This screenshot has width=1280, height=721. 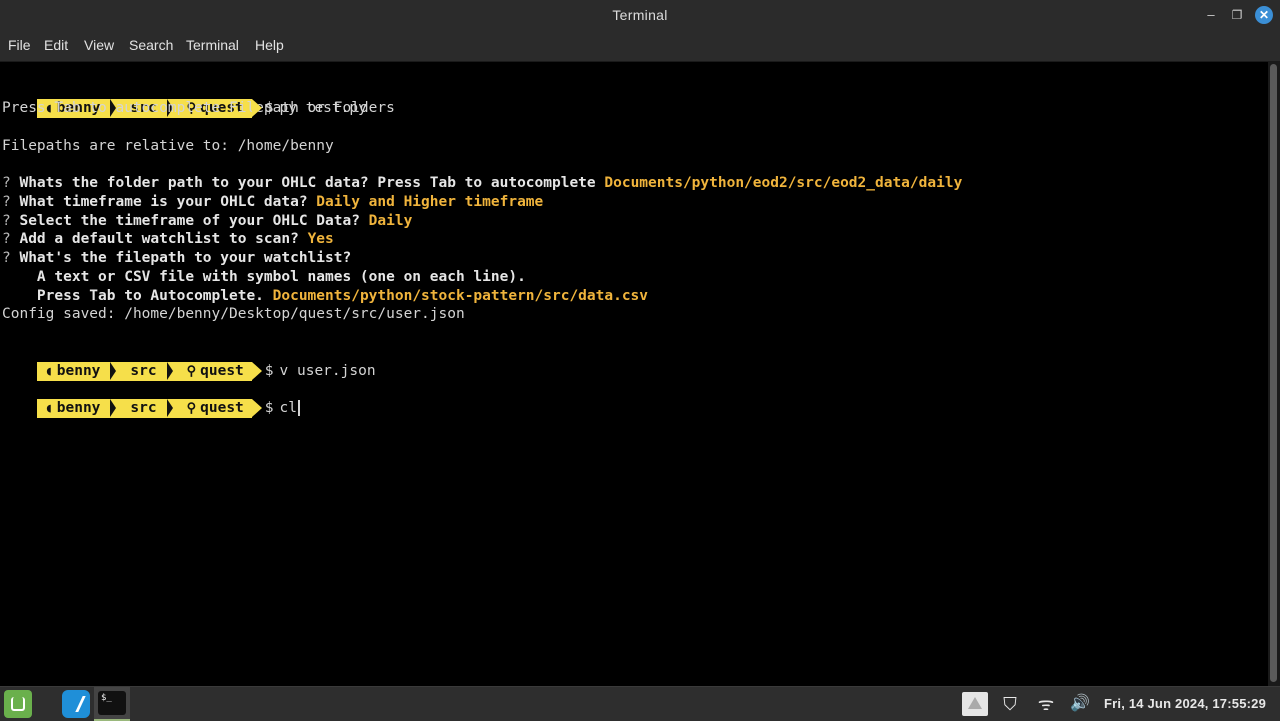 I want to click on scrollbar-thumb, so click(x=1273, y=373).